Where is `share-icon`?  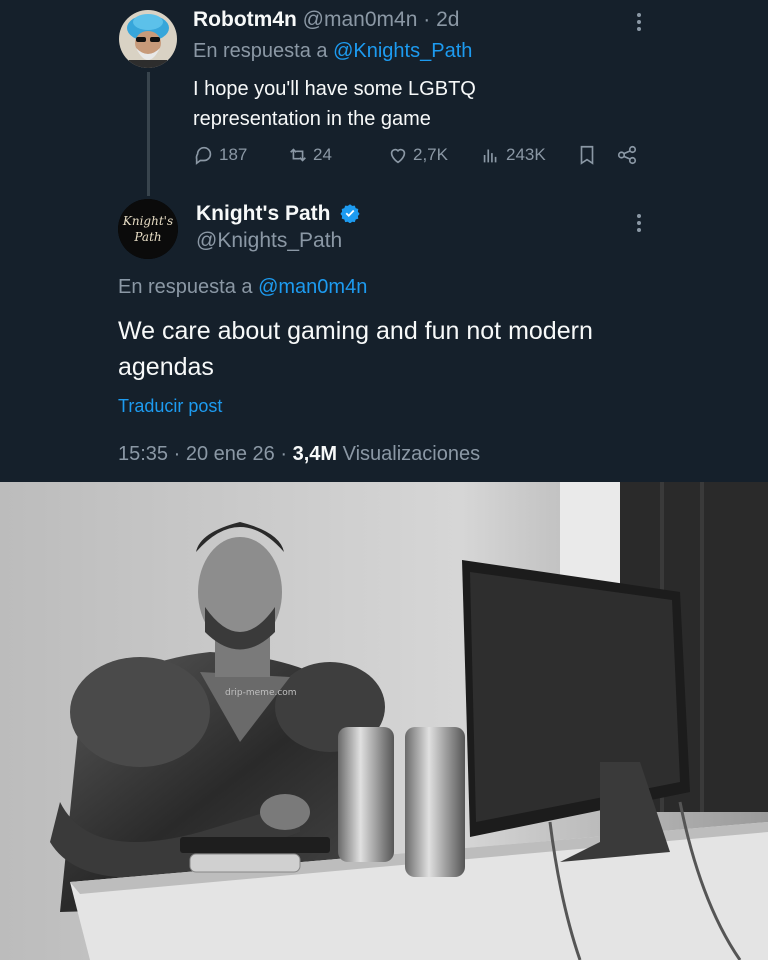 share-icon is located at coordinates (627, 155).